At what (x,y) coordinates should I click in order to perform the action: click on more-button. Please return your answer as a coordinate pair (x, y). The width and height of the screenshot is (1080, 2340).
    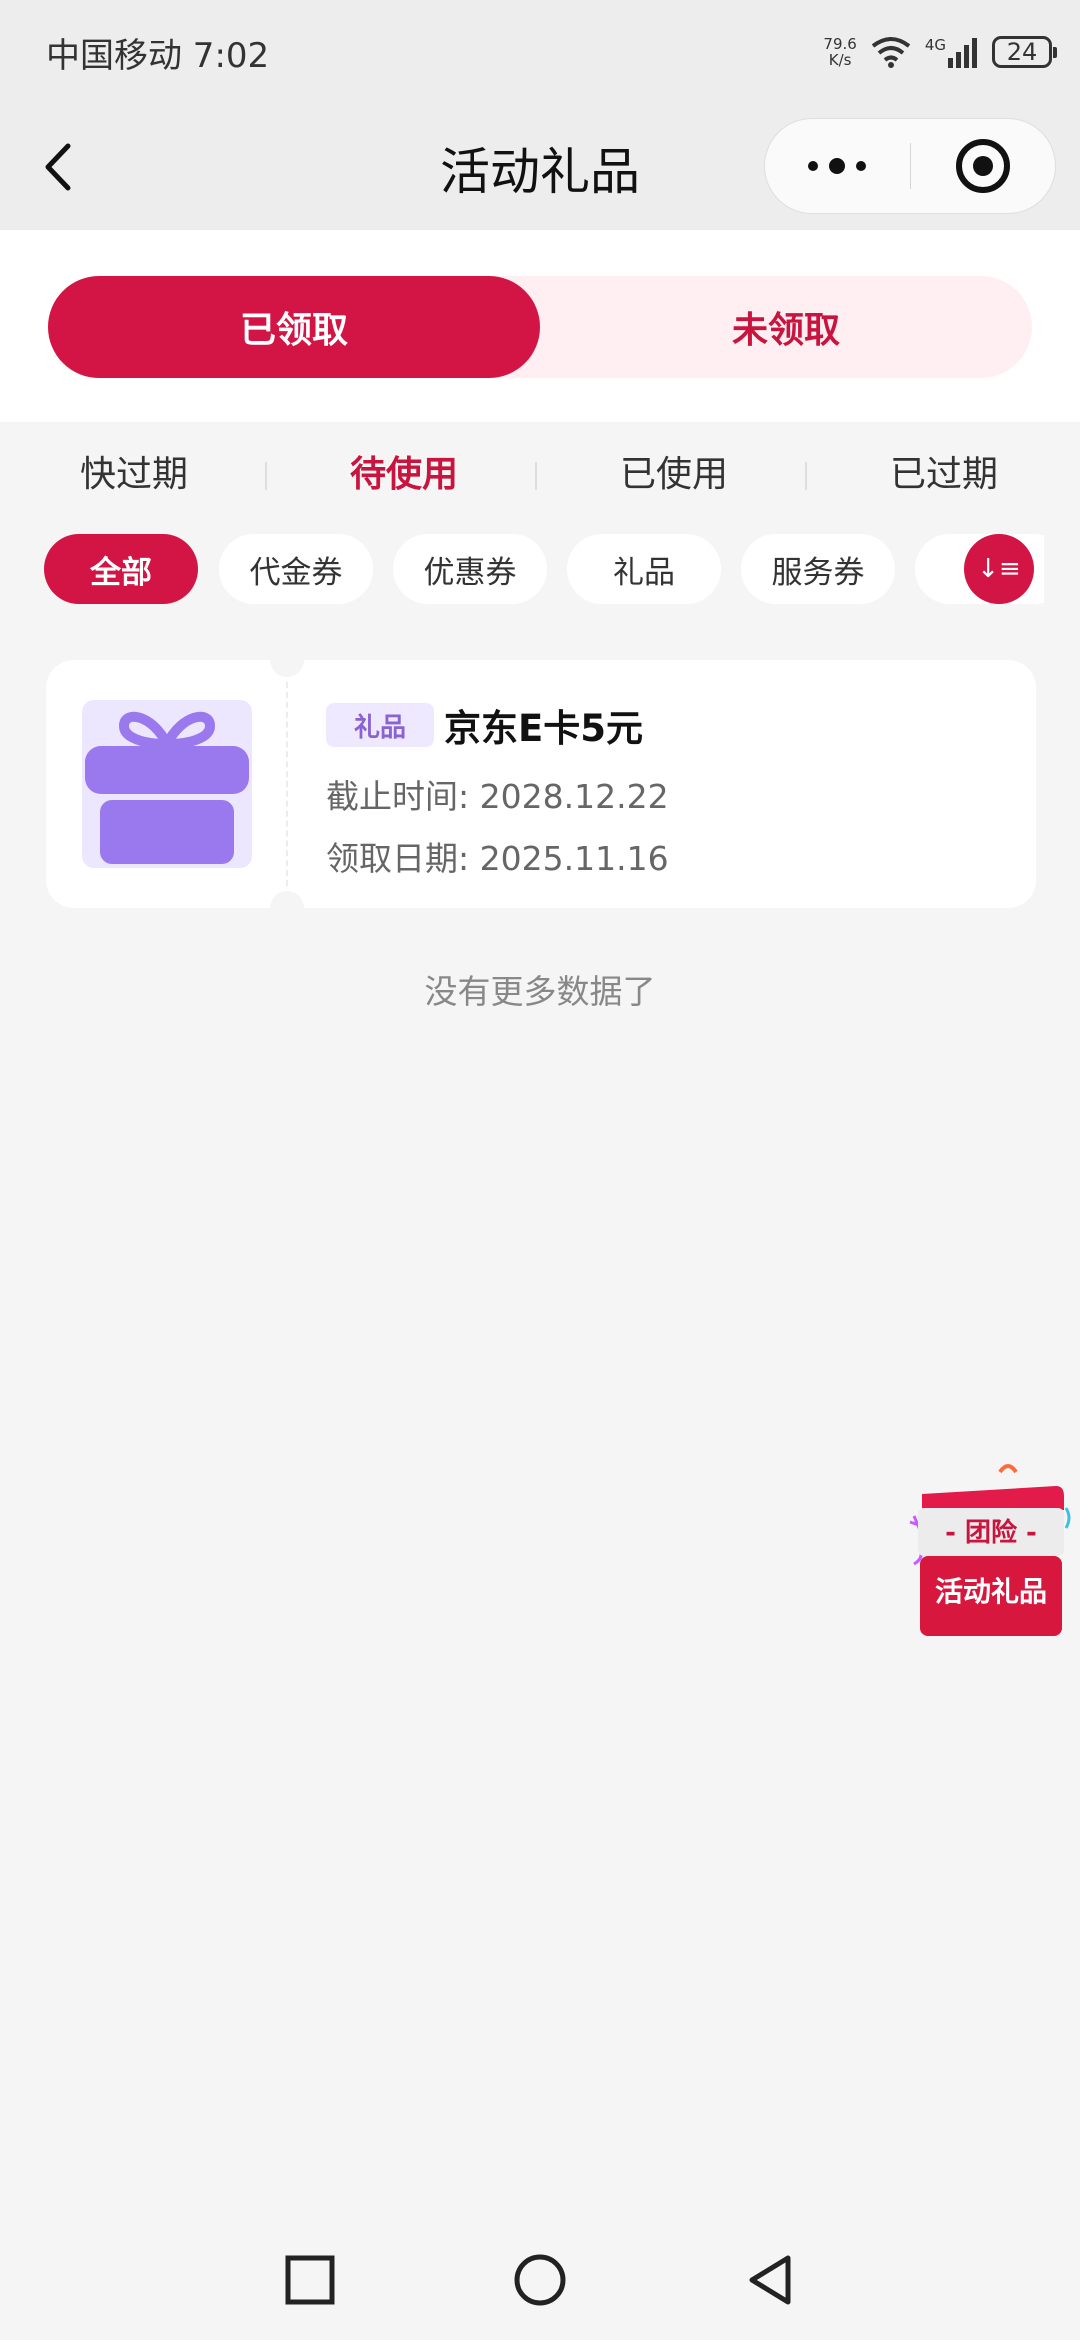
    Looking at the image, I should click on (837, 166).